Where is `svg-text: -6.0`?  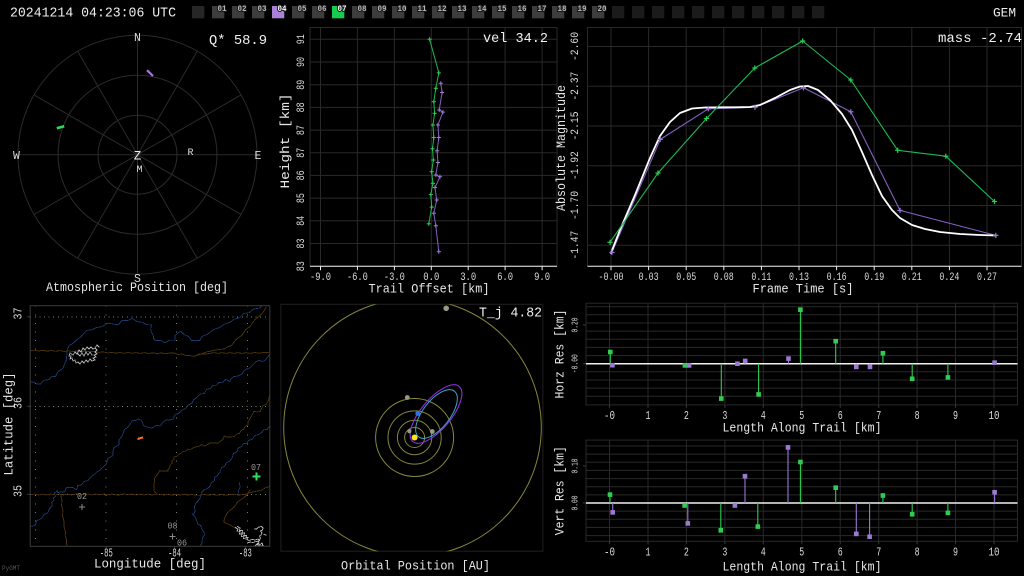 svg-text: -6.0 is located at coordinates (357, 278).